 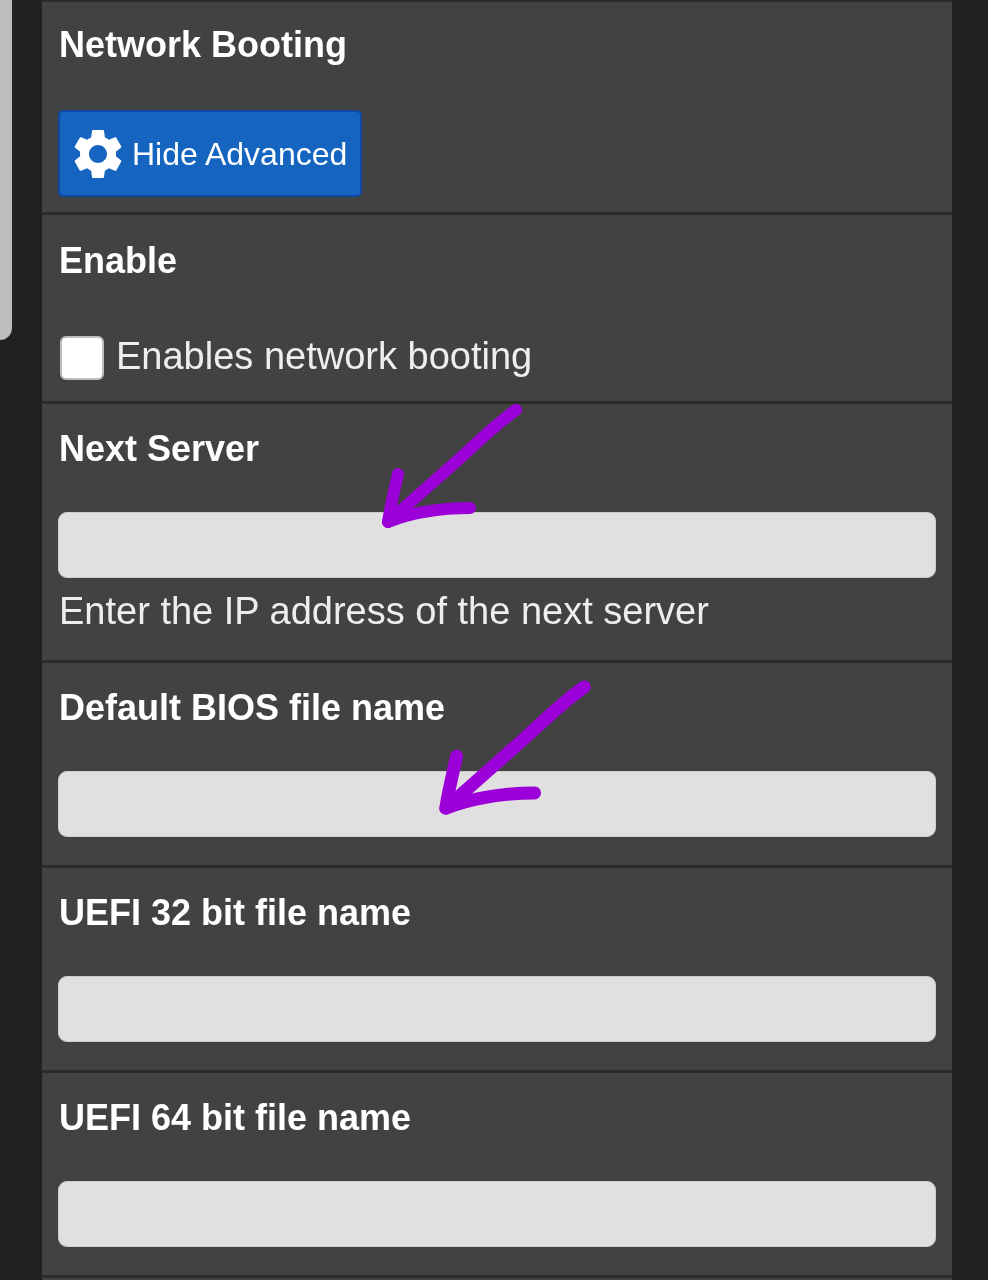 What do you see at coordinates (82, 358) in the screenshot?
I see `checkbox` at bounding box center [82, 358].